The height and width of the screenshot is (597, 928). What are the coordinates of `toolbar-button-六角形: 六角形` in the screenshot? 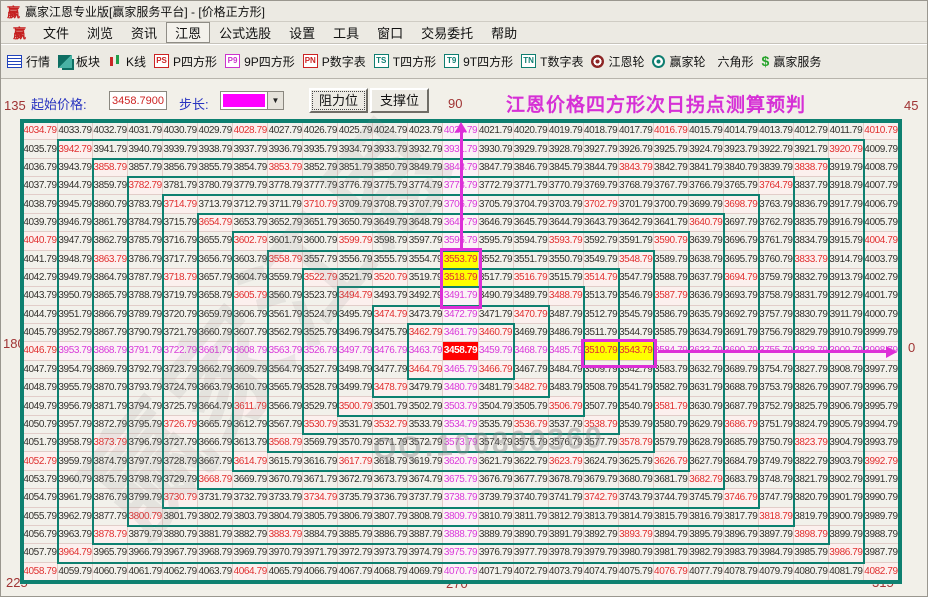 It's located at (734, 61).